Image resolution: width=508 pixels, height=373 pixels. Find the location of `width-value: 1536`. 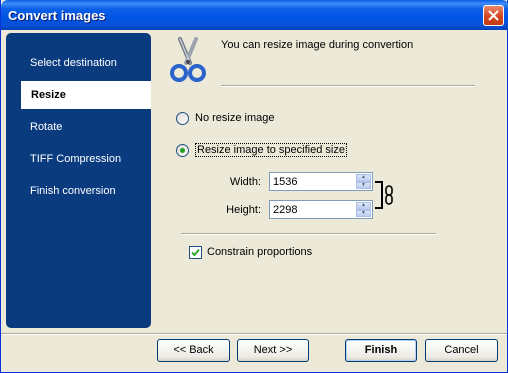

width-value: 1536 is located at coordinates (285, 182).